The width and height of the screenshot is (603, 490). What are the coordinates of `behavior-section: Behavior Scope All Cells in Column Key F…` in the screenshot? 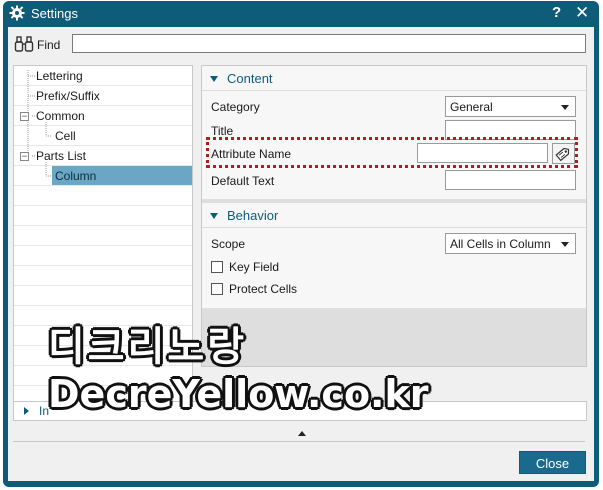 It's located at (394, 255).